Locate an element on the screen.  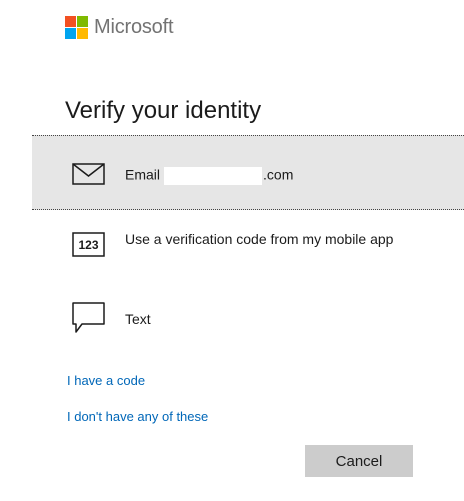
envelope-icon is located at coordinates (88, 174).